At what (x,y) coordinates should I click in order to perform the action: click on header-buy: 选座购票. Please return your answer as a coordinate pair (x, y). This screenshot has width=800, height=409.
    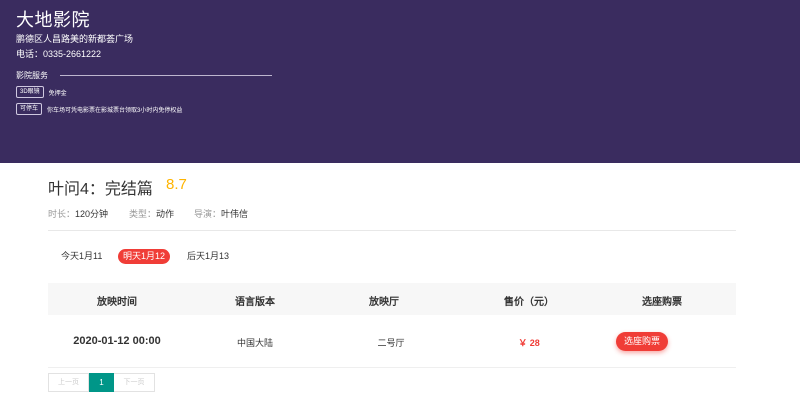
    Looking at the image, I should click on (662, 302).